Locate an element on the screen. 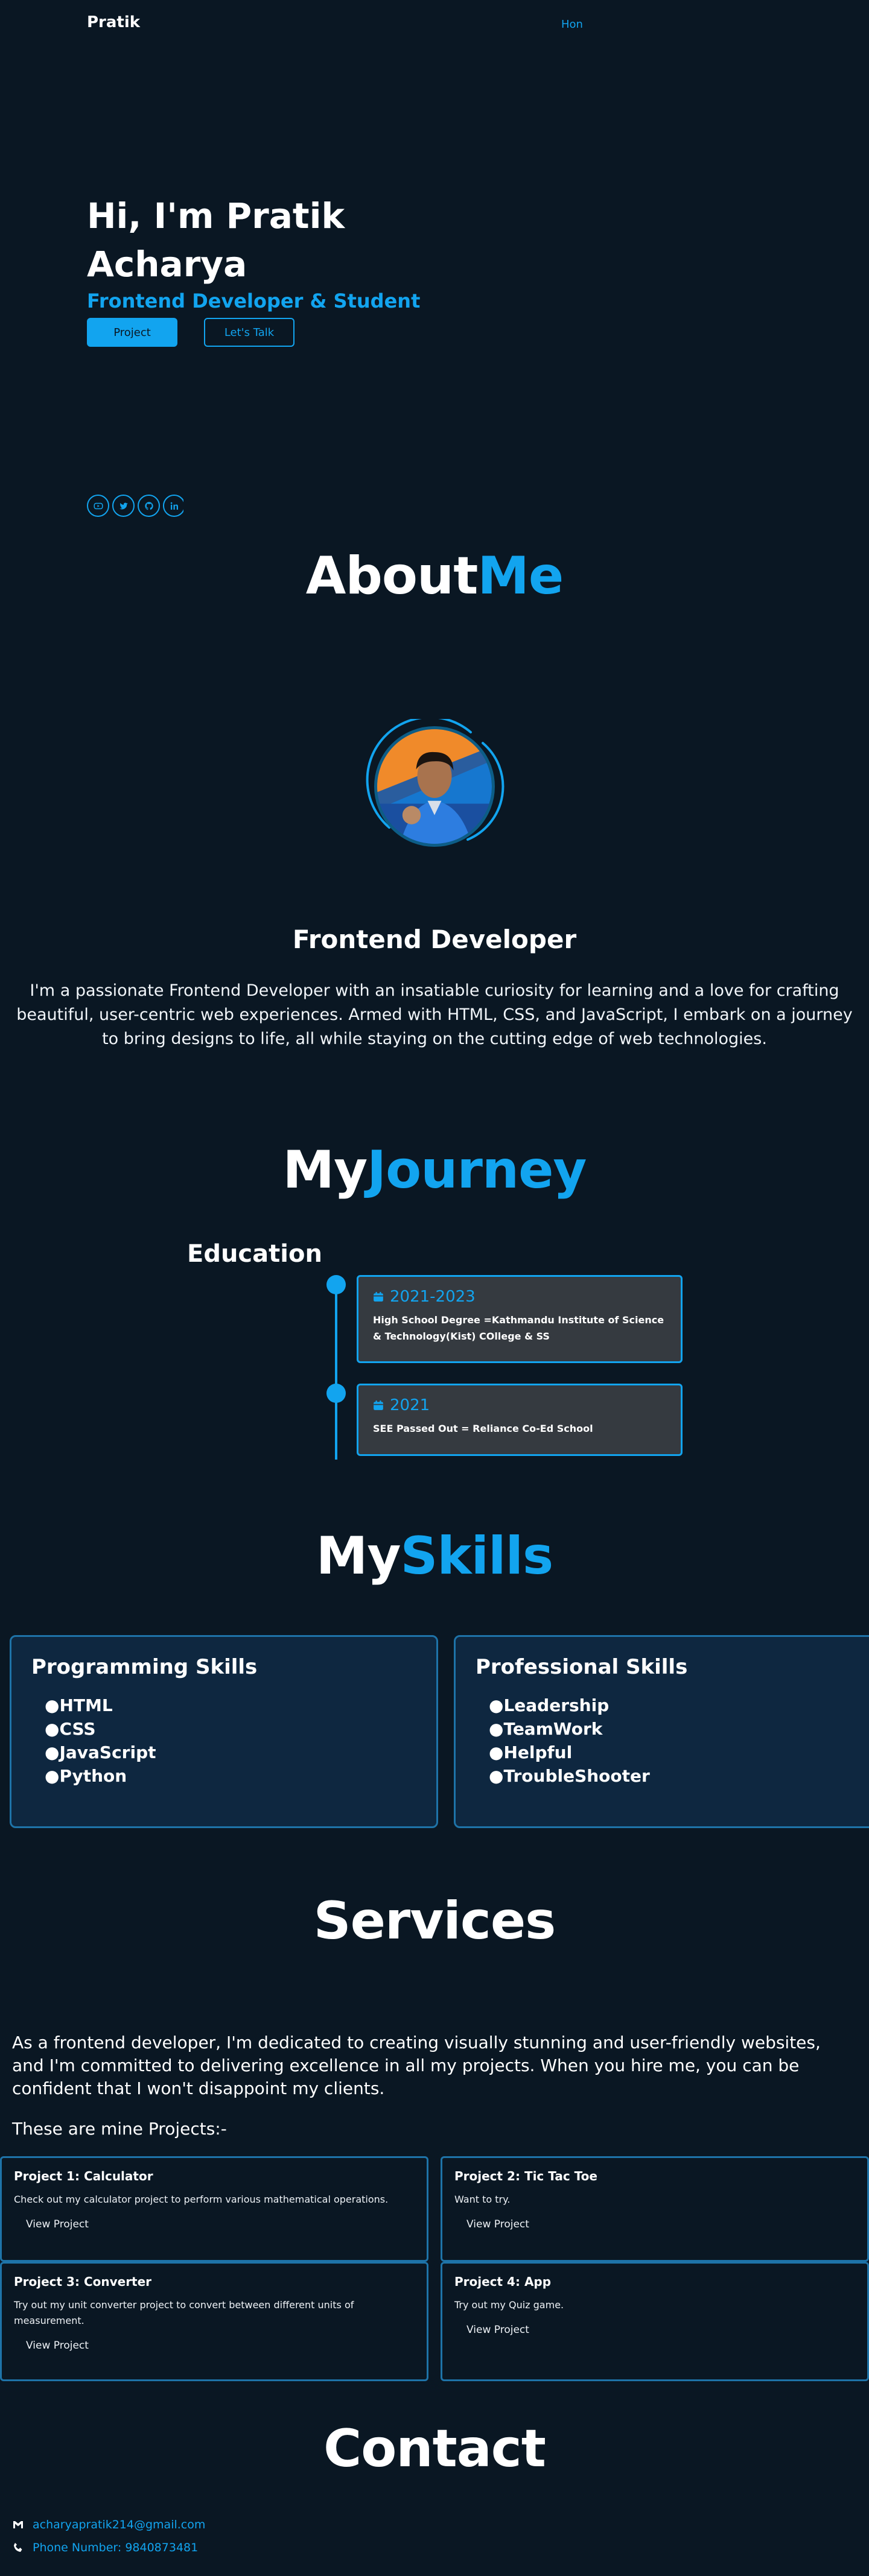 This screenshot has width=869, height=2576. linkedin-icon is located at coordinates (173, 506).